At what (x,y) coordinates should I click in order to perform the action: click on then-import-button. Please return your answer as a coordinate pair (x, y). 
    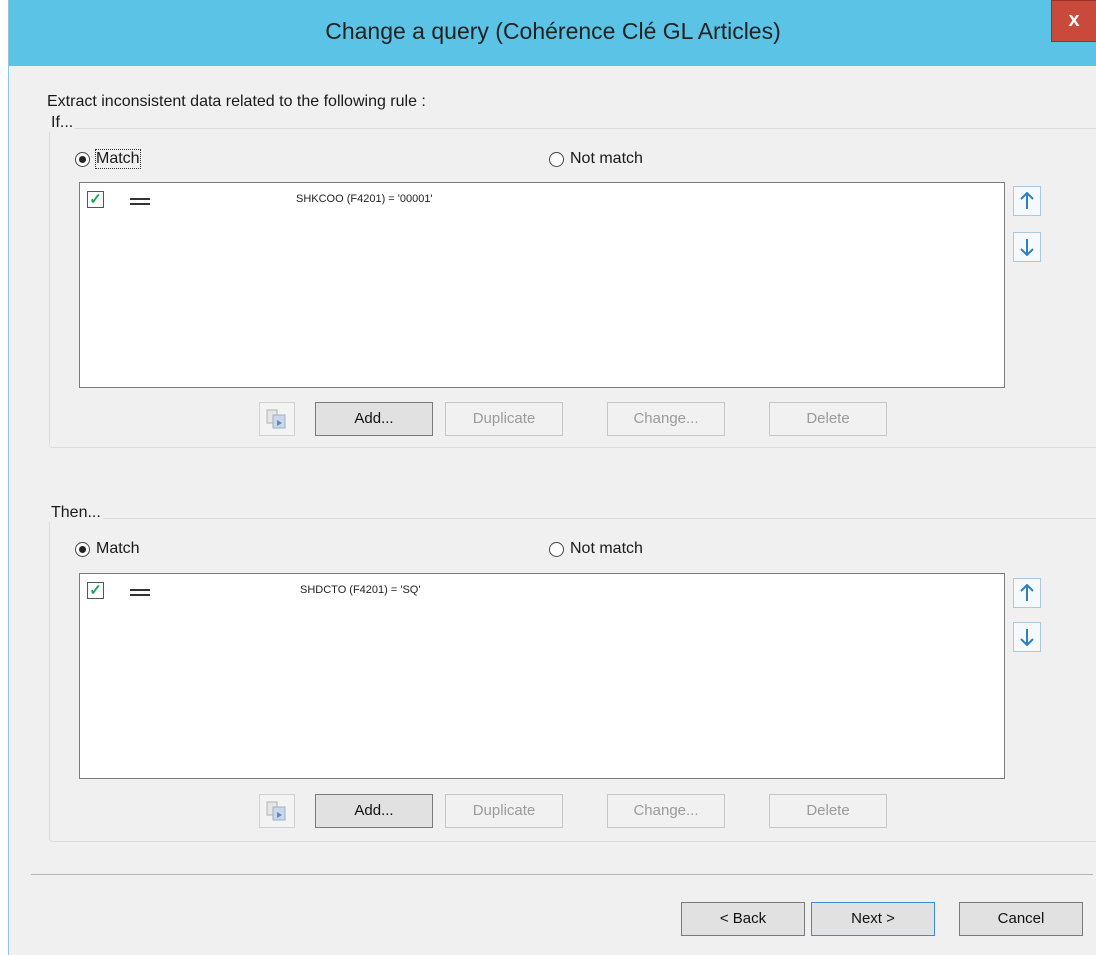
    Looking at the image, I should click on (277, 811).